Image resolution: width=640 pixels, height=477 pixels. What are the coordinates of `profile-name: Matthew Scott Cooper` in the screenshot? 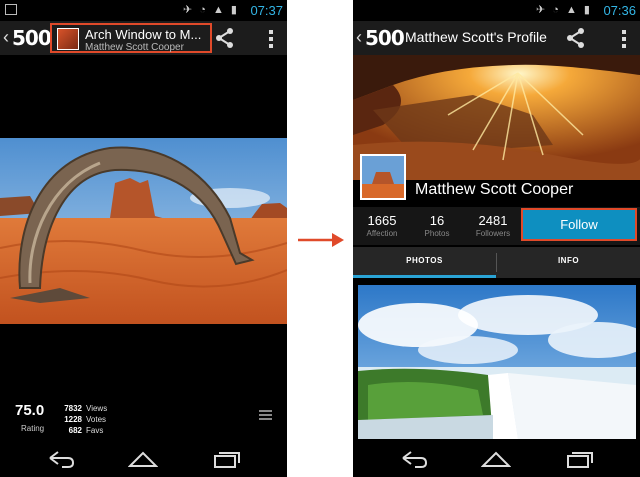 It's located at (494, 189).